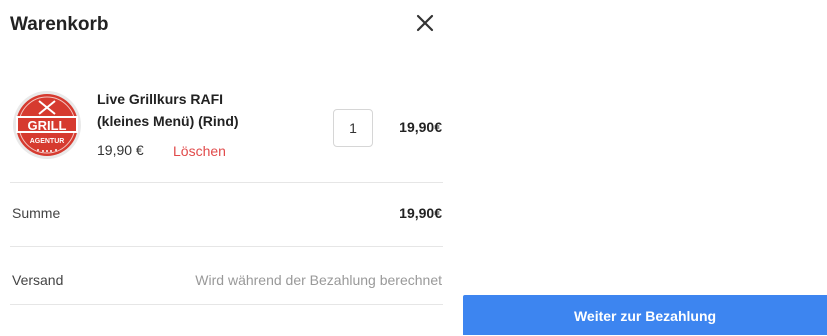 The image size is (827, 336). What do you see at coordinates (353, 128) in the screenshot?
I see `quantity-input: 1` at bounding box center [353, 128].